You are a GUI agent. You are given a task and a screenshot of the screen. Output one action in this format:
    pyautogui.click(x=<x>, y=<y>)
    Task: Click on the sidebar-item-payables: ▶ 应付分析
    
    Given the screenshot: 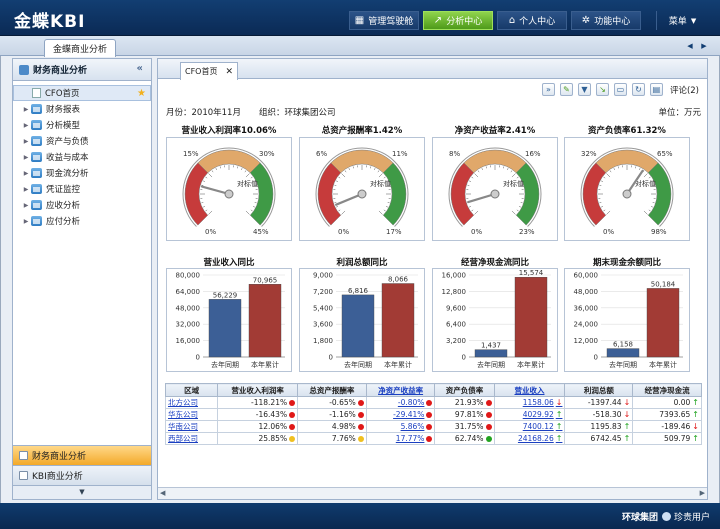 What is the action you would take?
    pyautogui.click(x=82, y=221)
    